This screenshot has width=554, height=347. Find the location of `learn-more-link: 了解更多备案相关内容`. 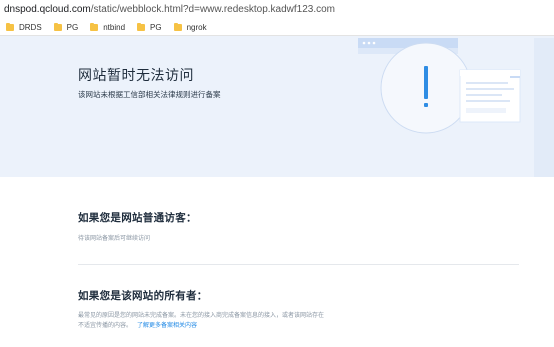

learn-more-link: 了解更多备案相关内容 is located at coordinates (167, 325).